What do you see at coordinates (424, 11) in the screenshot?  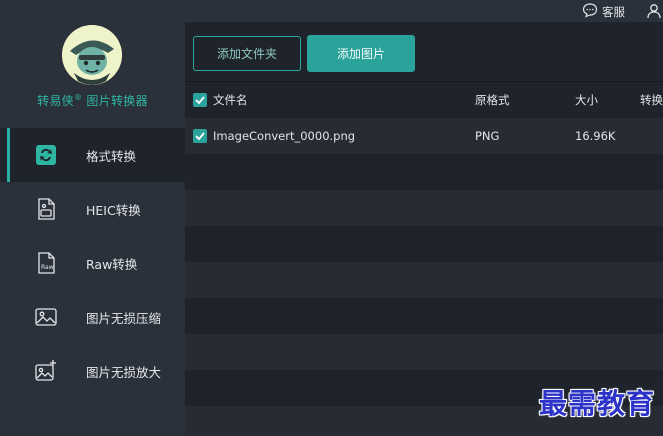 I see `top-bar: 客服` at bounding box center [424, 11].